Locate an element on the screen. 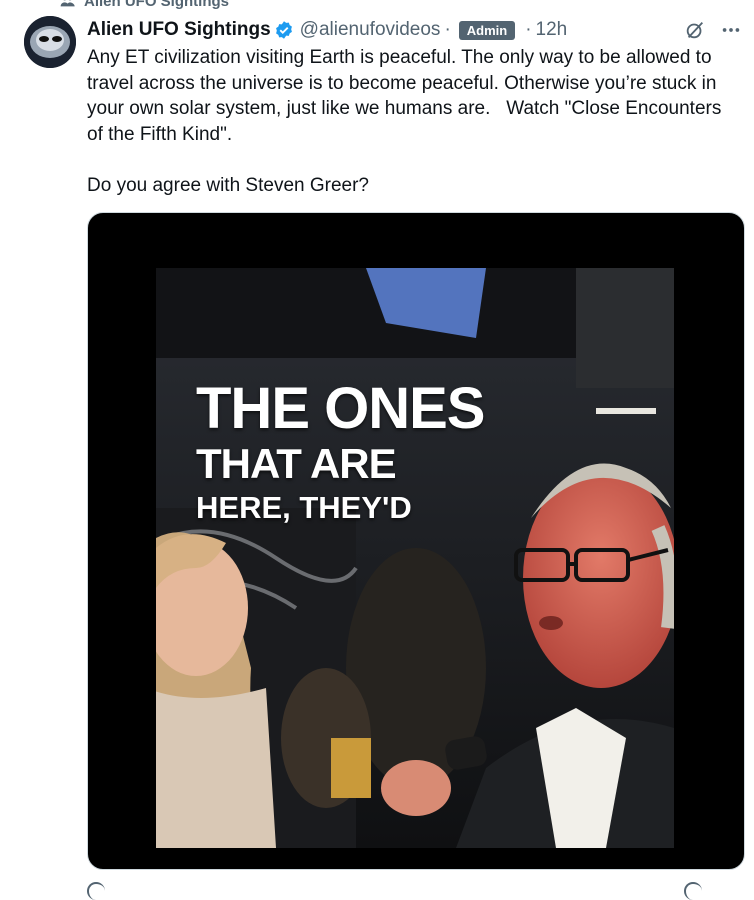  timestamp: 12h is located at coordinates (552, 30).